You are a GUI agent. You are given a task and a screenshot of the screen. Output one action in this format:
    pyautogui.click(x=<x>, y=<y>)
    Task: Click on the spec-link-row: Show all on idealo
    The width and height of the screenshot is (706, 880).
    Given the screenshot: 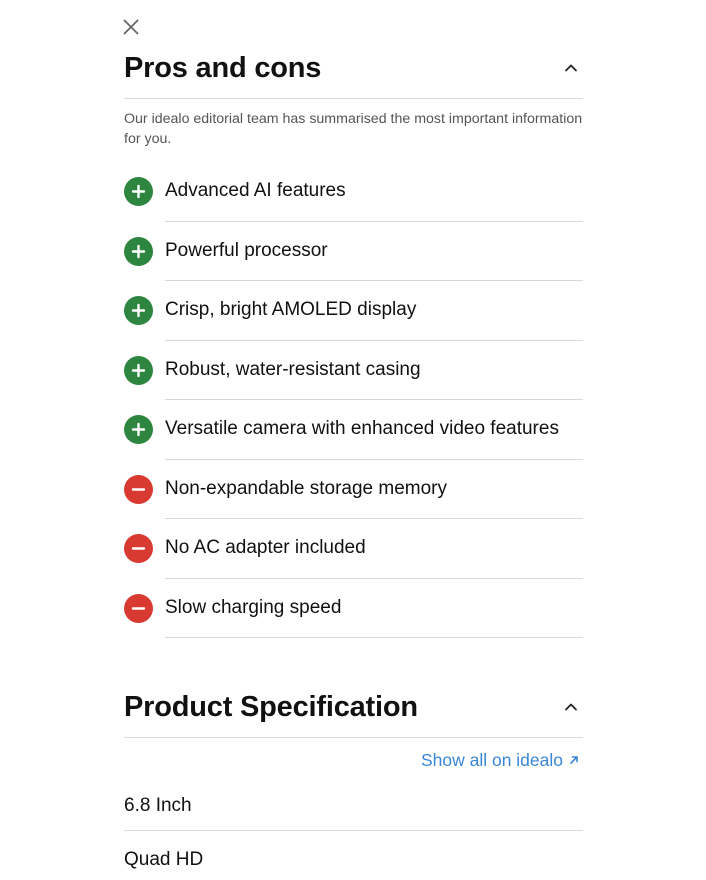 What is the action you would take?
    pyautogui.click(x=353, y=760)
    